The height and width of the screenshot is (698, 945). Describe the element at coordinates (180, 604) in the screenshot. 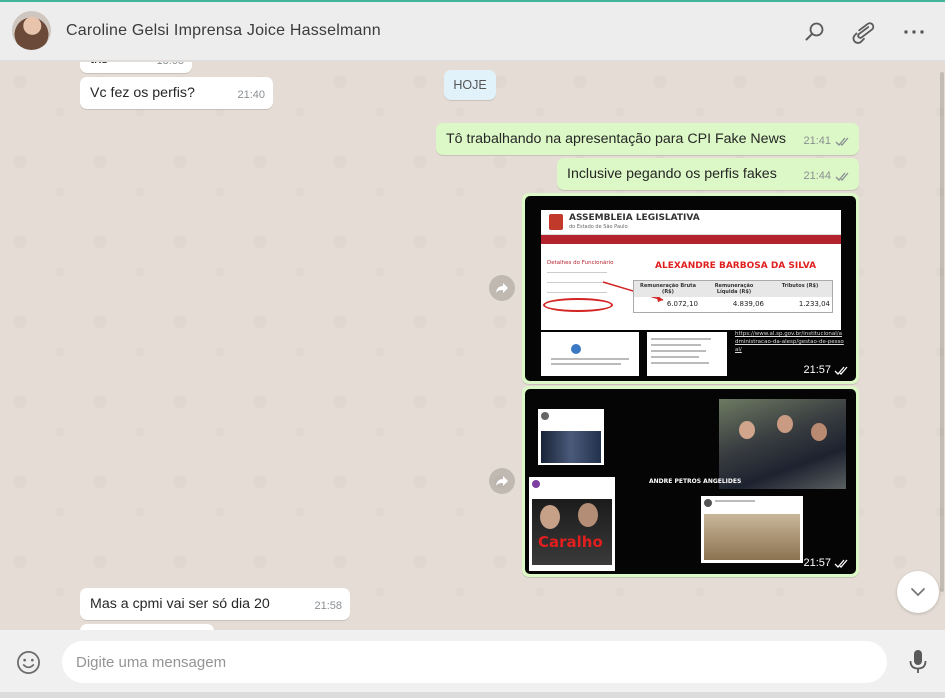

I see `message-text: Mas a cpmi vai ser só dia 20` at that location.